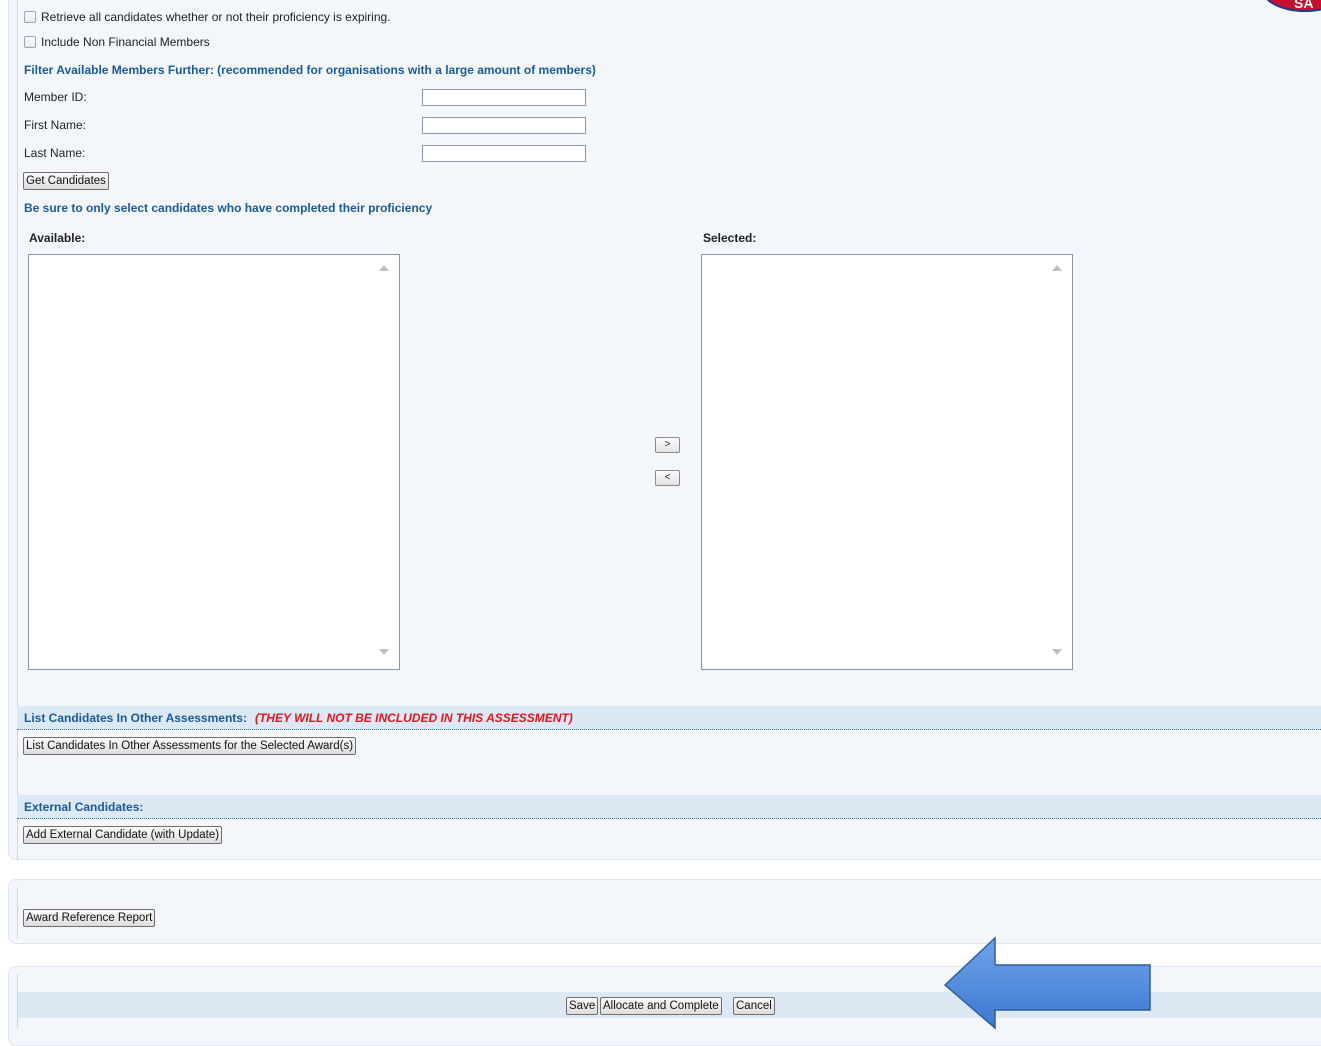  Describe the element at coordinates (55, 125) in the screenshot. I see `first-name-label: First Name:` at that location.